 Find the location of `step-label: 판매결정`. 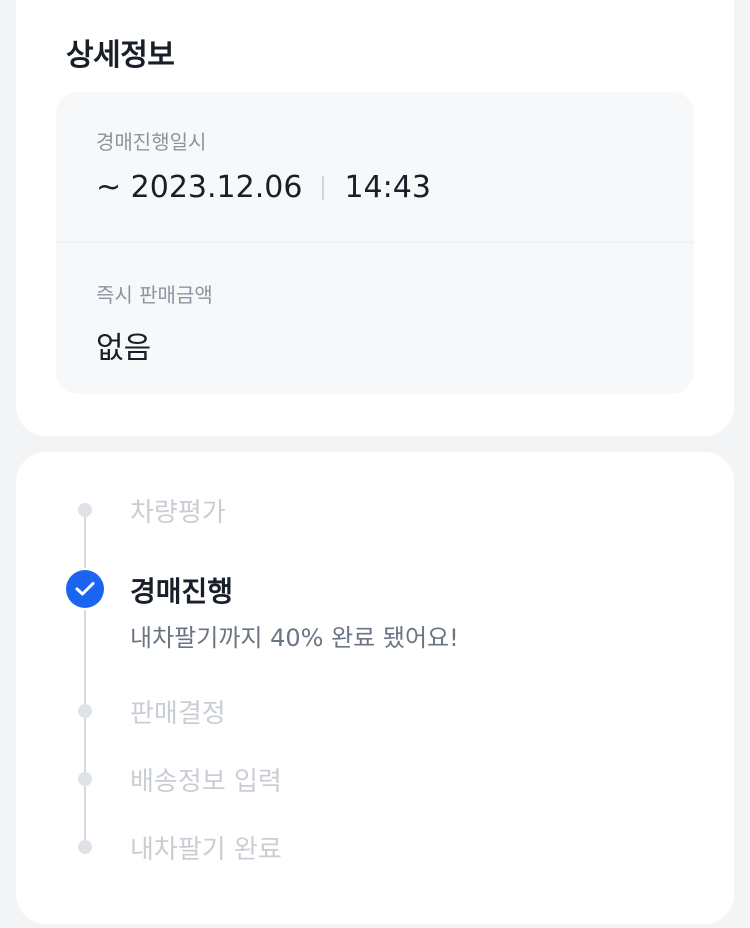

step-label: 판매결정 is located at coordinates (178, 714).